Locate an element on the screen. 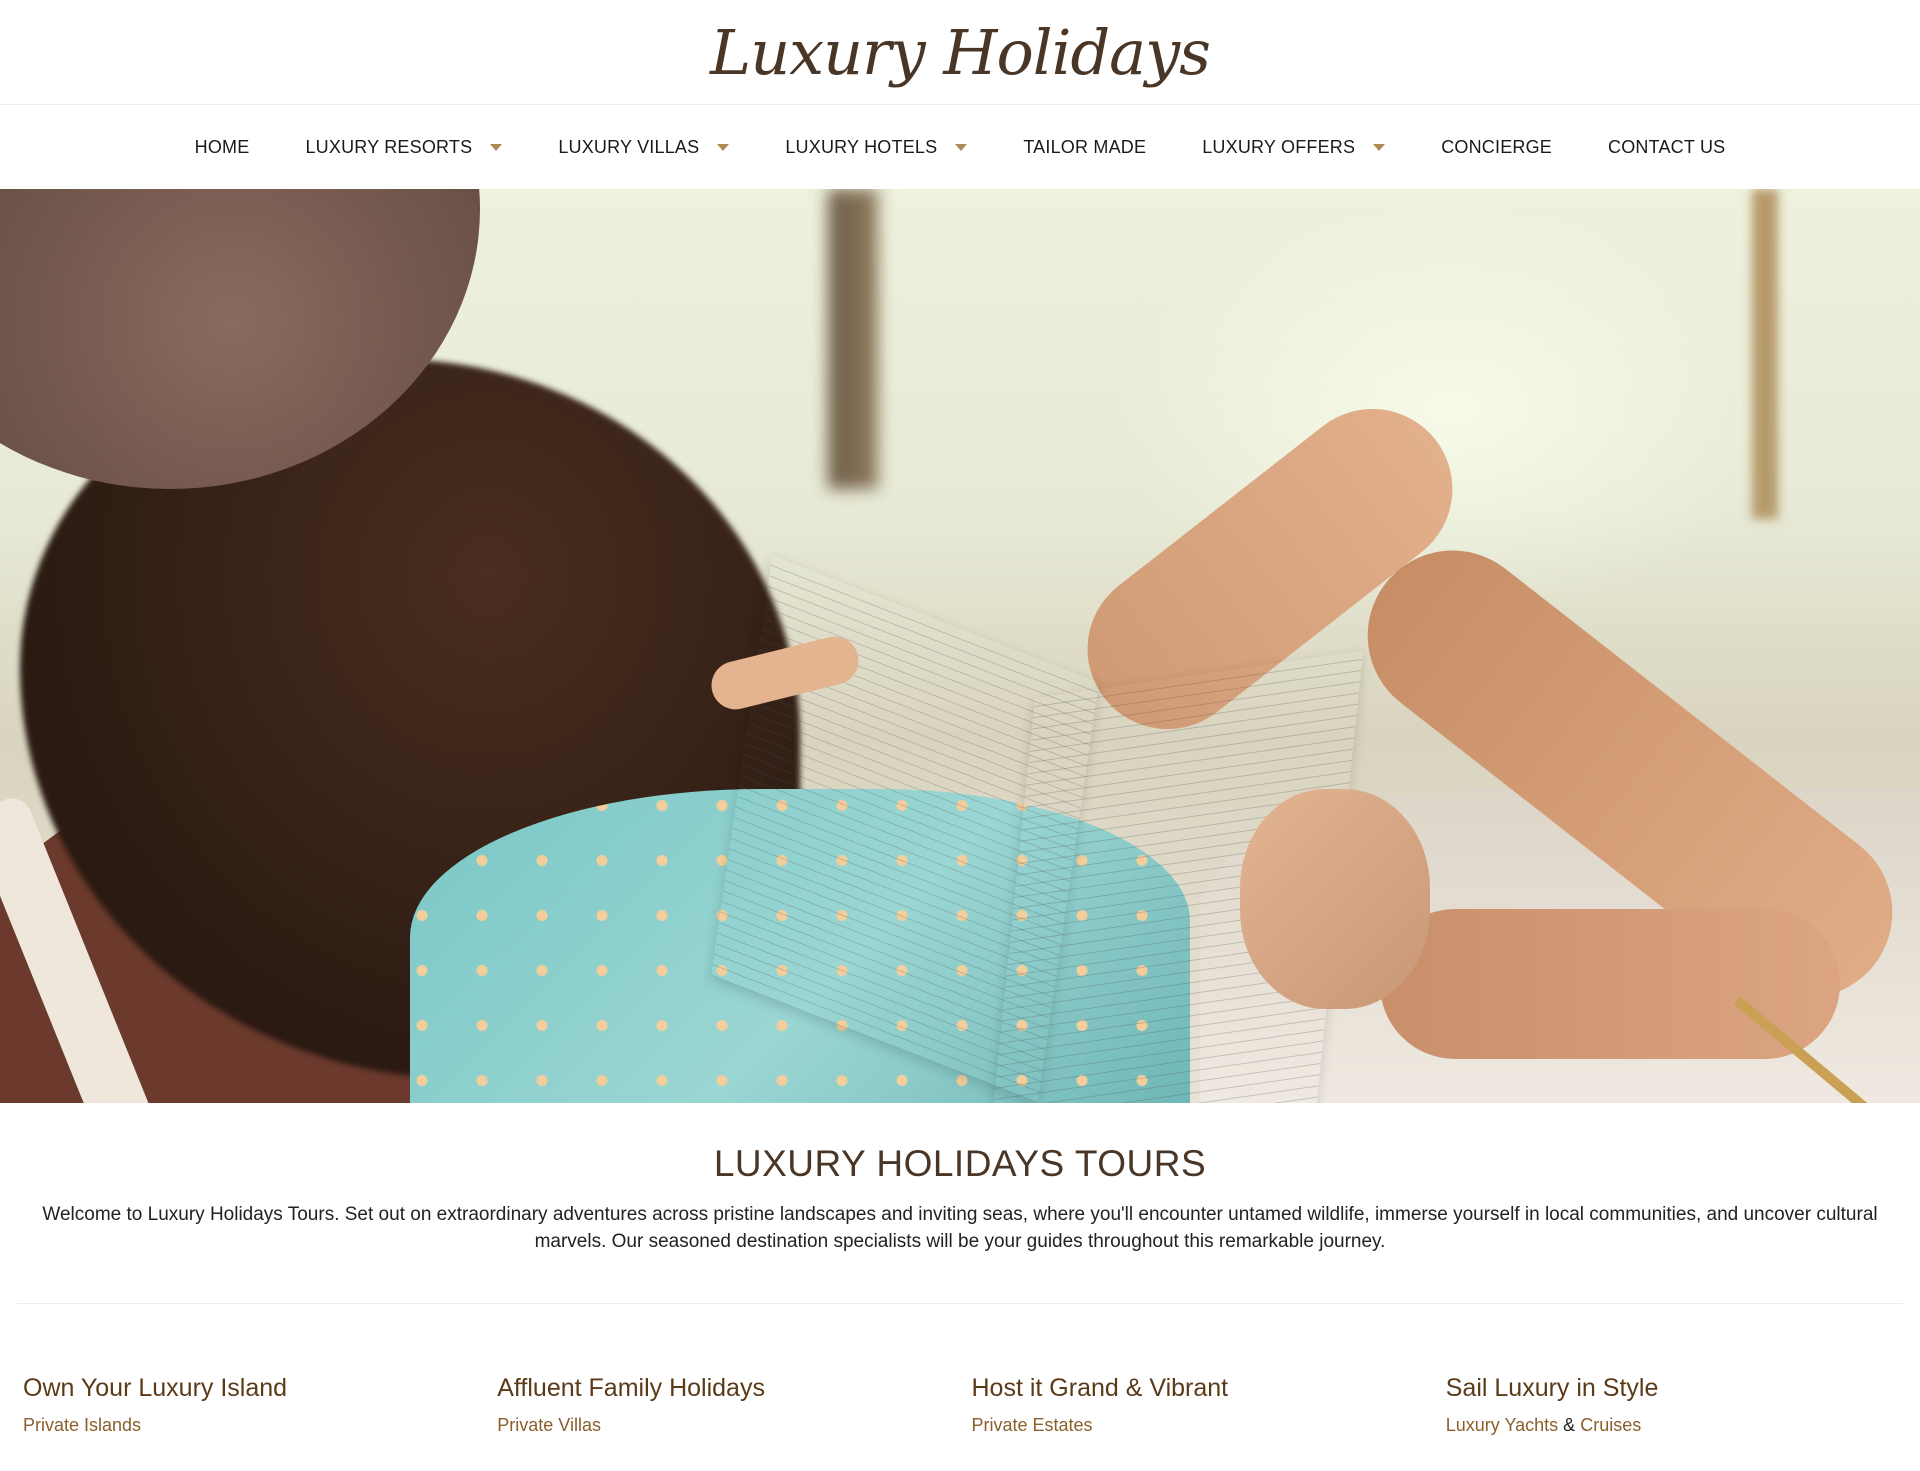 The image size is (1920, 1471). nav-item-label: HOME is located at coordinates (222, 146).